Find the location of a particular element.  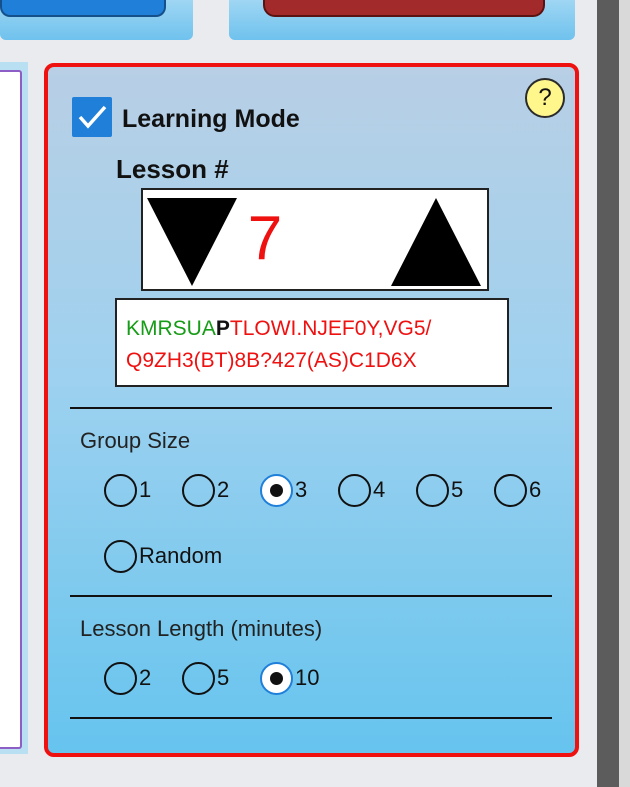

learned-keys: KMRSUA is located at coordinates (171, 328).